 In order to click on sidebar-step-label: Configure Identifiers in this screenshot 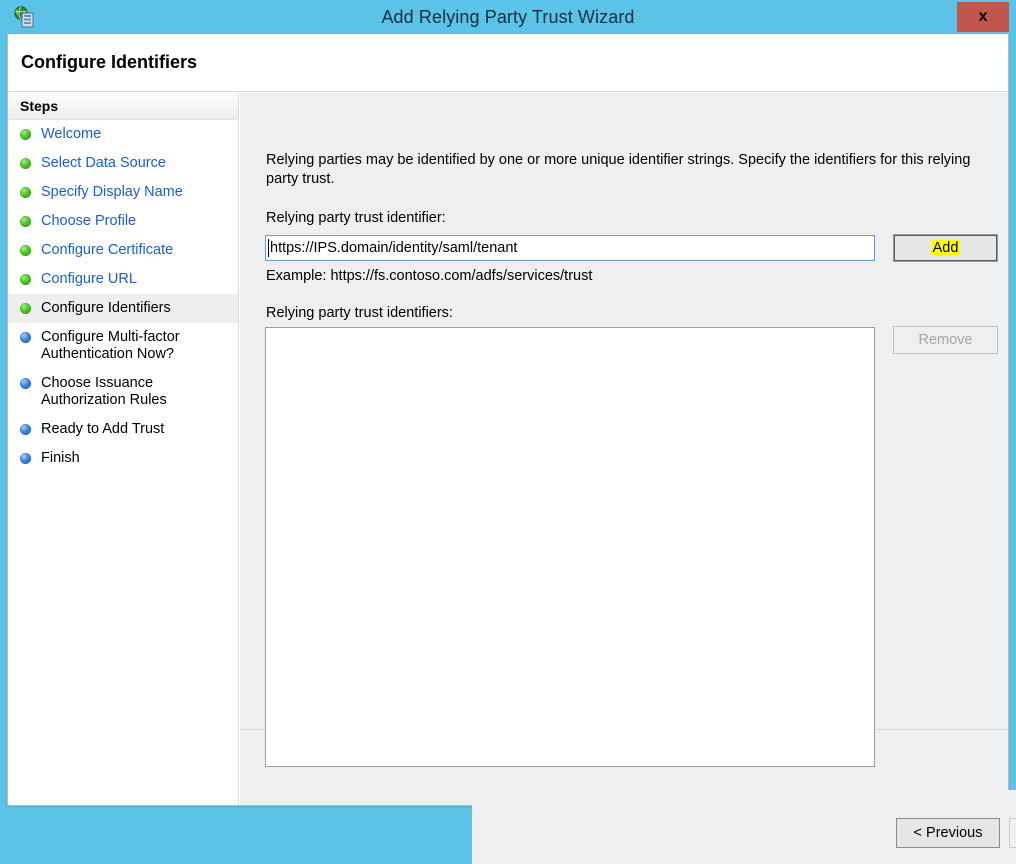, I will do `click(106, 308)`.